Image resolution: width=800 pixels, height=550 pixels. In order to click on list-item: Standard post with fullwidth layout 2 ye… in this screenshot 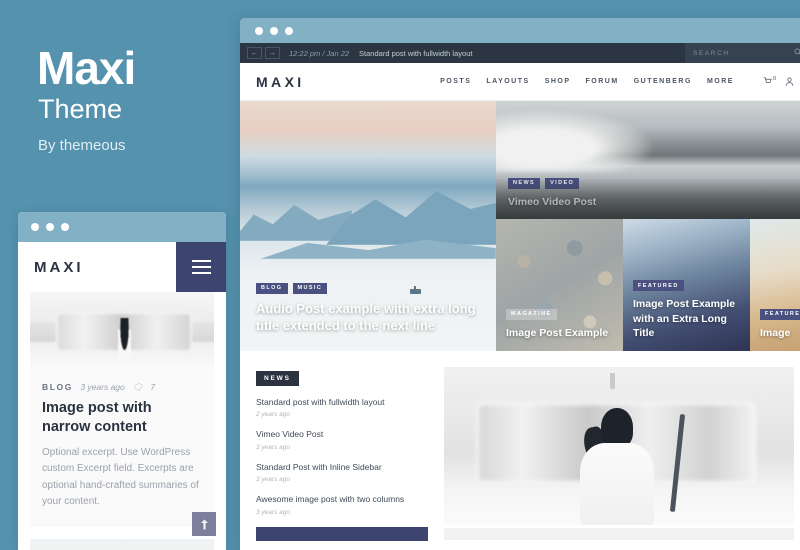, I will do `click(342, 407)`.